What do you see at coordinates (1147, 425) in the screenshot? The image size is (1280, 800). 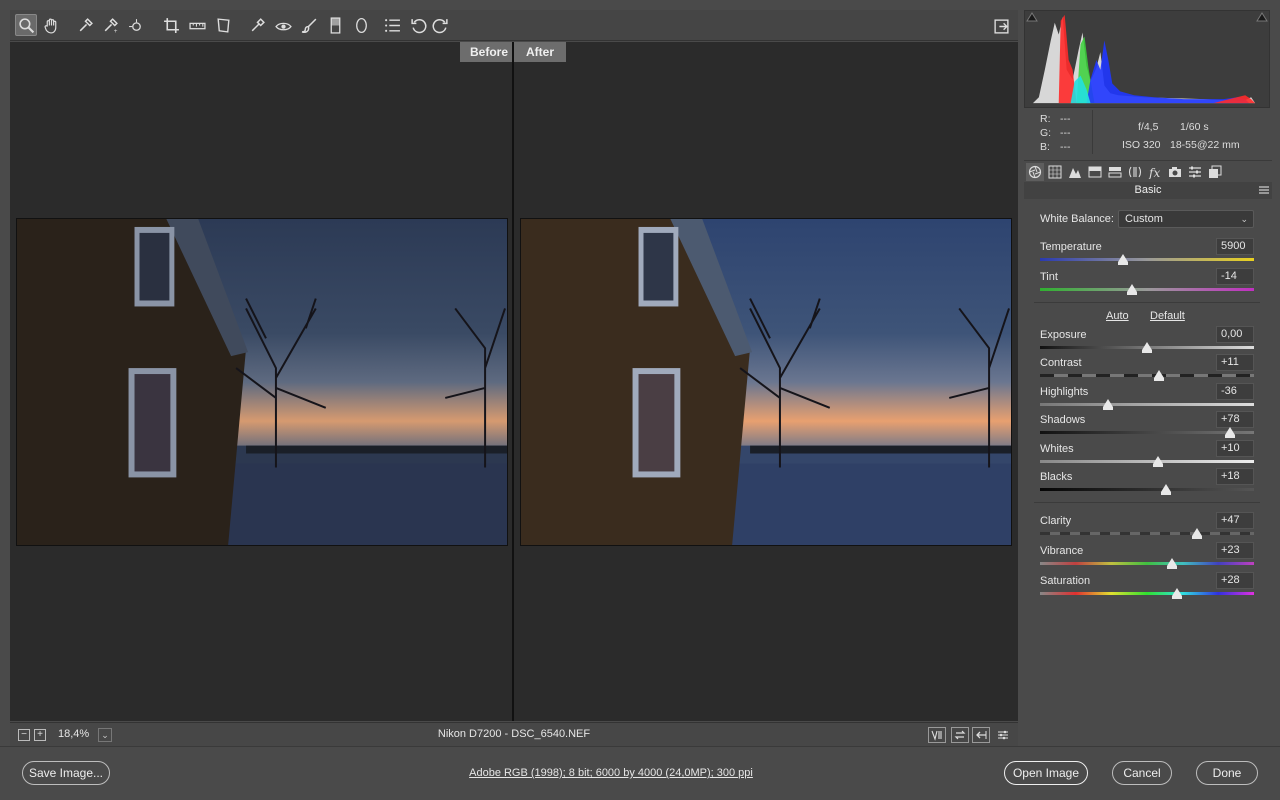 I see `shadows-slider: Shadows +78` at bounding box center [1147, 425].